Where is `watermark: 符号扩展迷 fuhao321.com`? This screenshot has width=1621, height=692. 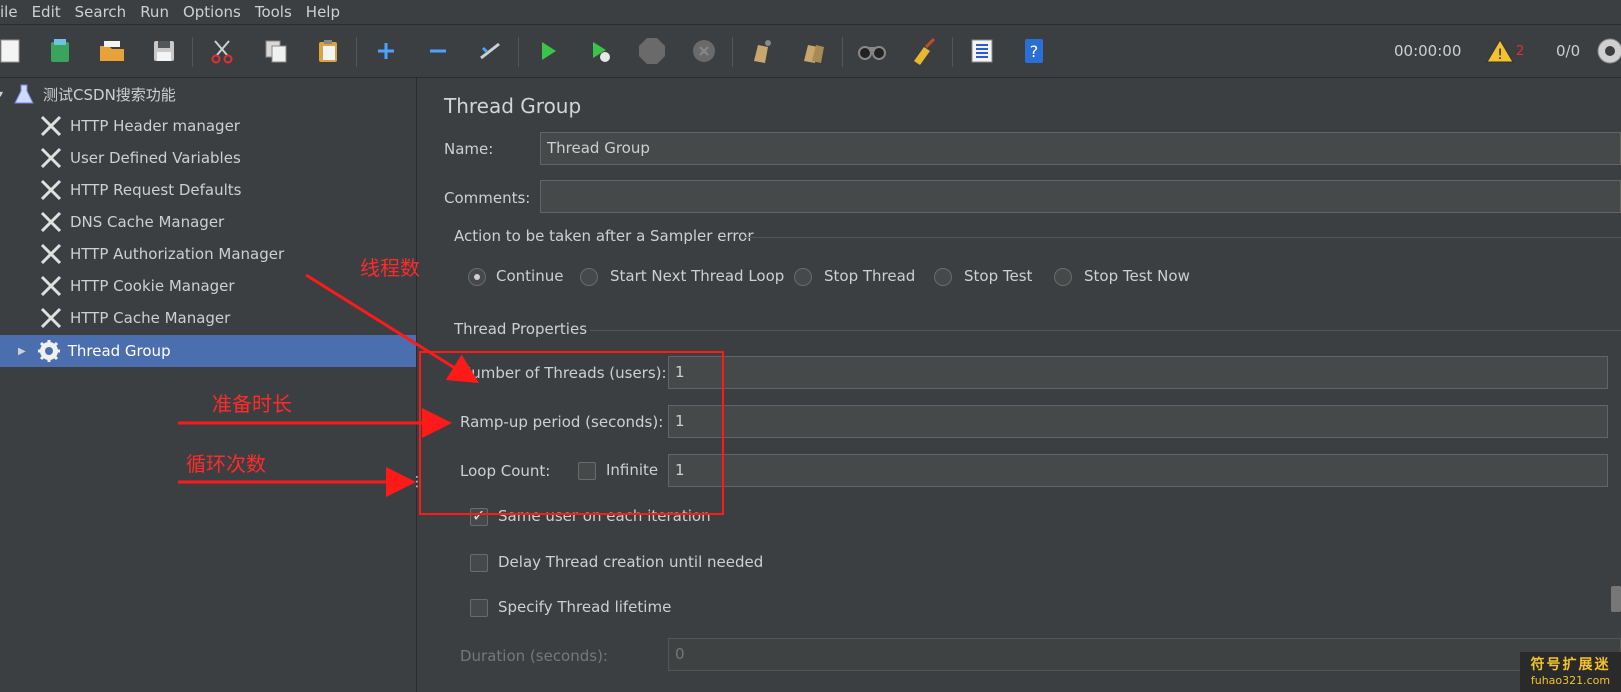
watermark: 符号扩展迷 fuhao321.com is located at coordinates (1570, 672).